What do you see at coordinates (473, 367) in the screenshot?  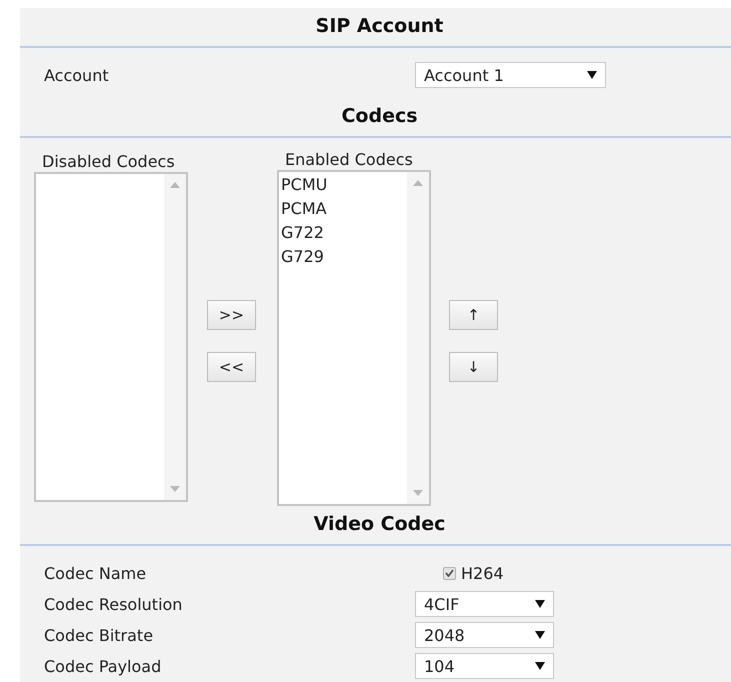 I see `move-button: ↓` at bounding box center [473, 367].